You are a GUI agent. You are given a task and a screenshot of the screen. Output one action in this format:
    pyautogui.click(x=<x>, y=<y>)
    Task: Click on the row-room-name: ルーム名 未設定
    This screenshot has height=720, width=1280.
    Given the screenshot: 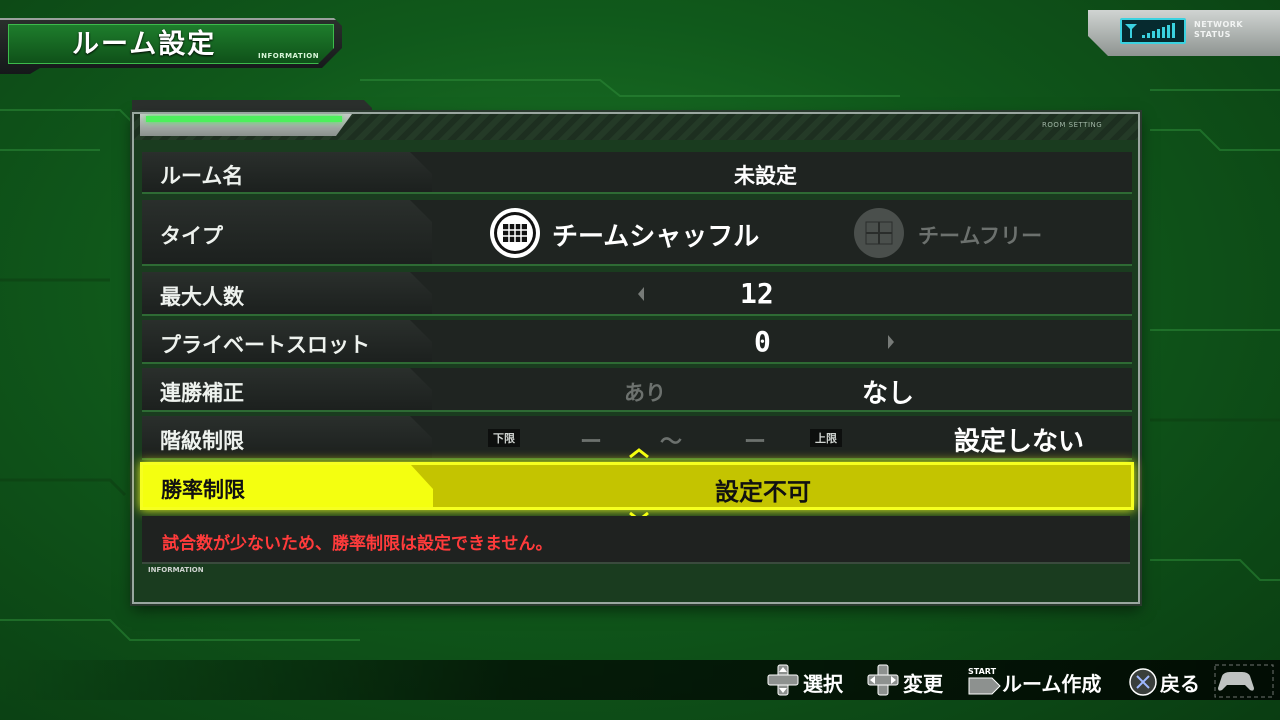 What is the action you would take?
    pyautogui.click(x=637, y=173)
    